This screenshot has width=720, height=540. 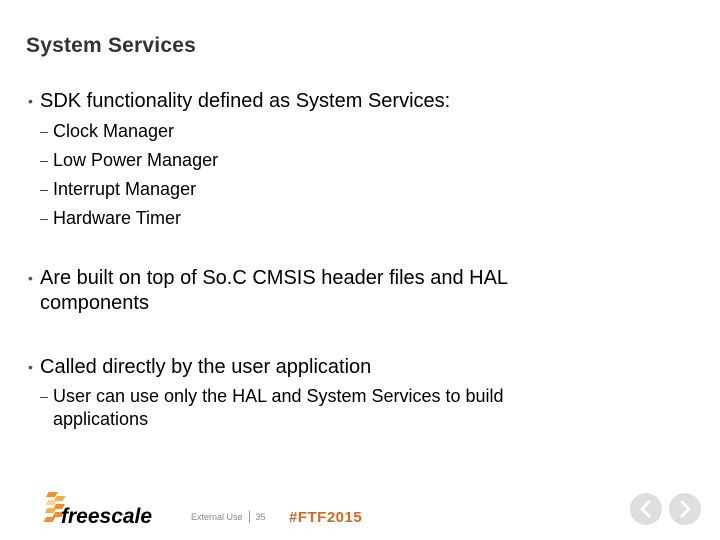 I want to click on sub-item: – Low Power Manager, so click(x=129, y=160).